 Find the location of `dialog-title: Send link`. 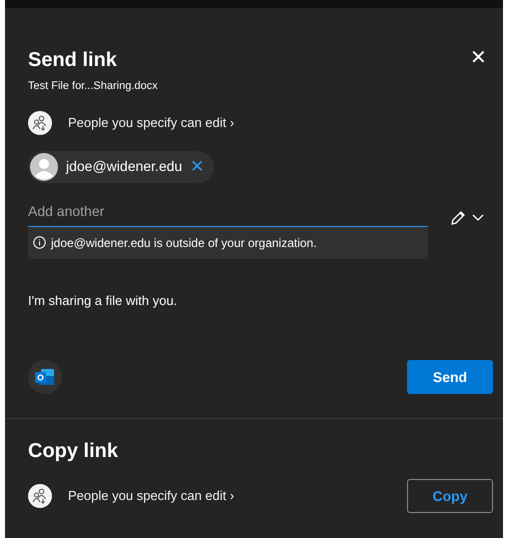

dialog-title: Send link is located at coordinates (73, 60).